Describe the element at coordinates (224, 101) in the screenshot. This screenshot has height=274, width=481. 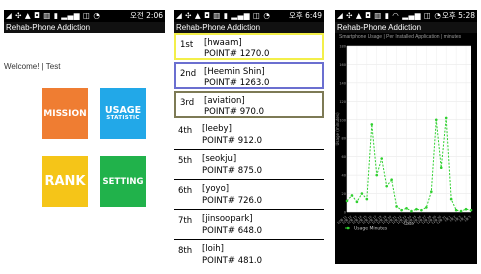
I see `rank-user-name: [aviation]` at that location.